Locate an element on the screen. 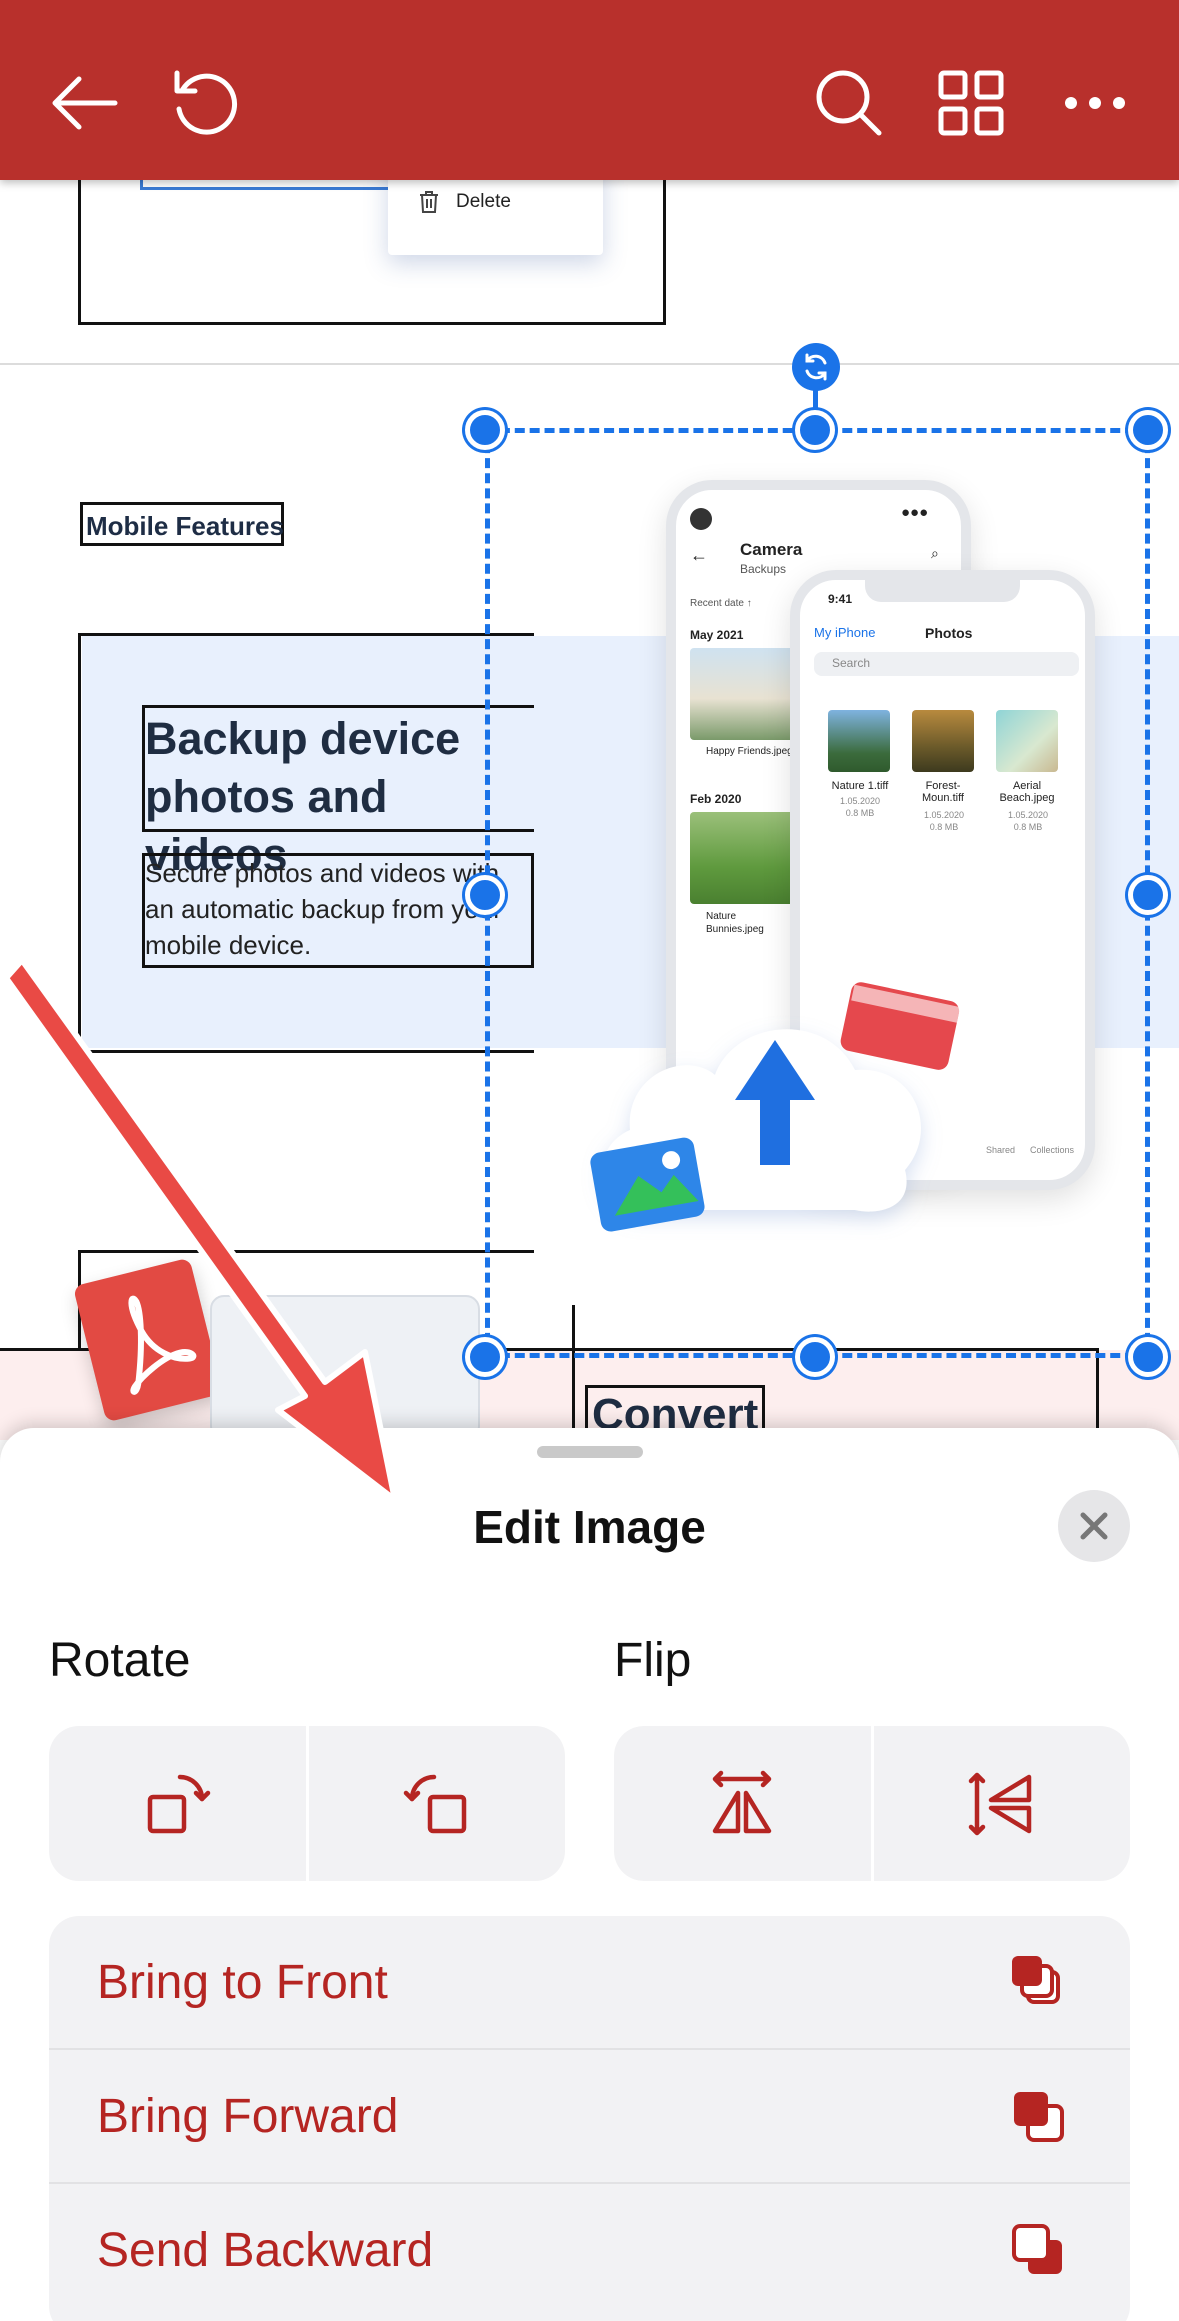  undo-icon is located at coordinates (205, 103).